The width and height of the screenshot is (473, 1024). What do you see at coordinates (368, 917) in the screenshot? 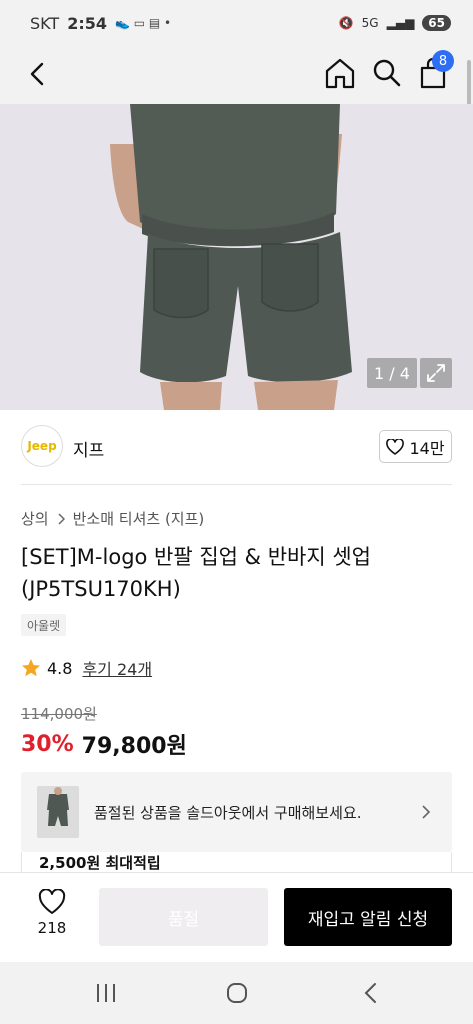
I see `restock-alert-button: 재입고 알림 신청` at bounding box center [368, 917].